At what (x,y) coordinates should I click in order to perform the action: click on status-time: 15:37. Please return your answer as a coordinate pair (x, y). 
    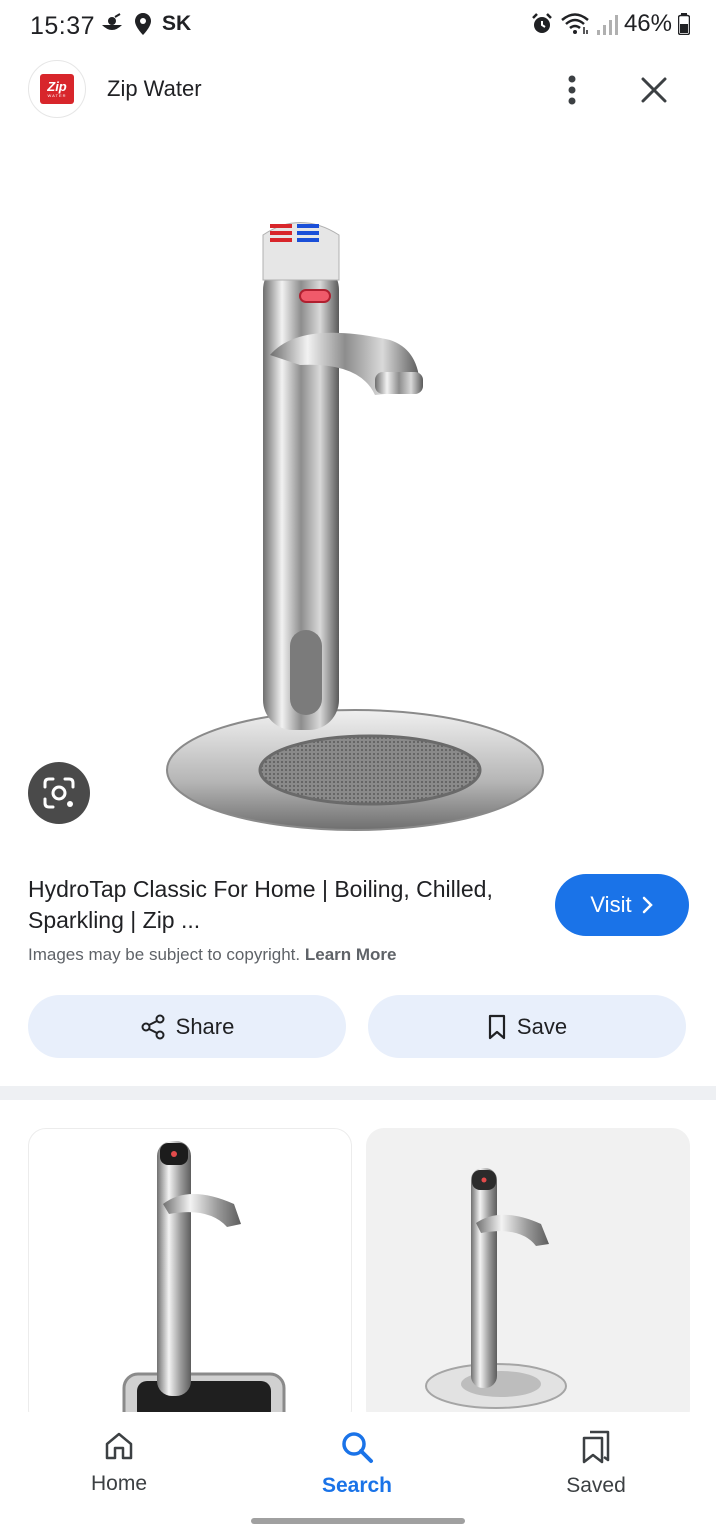
    Looking at the image, I should click on (63, 26).